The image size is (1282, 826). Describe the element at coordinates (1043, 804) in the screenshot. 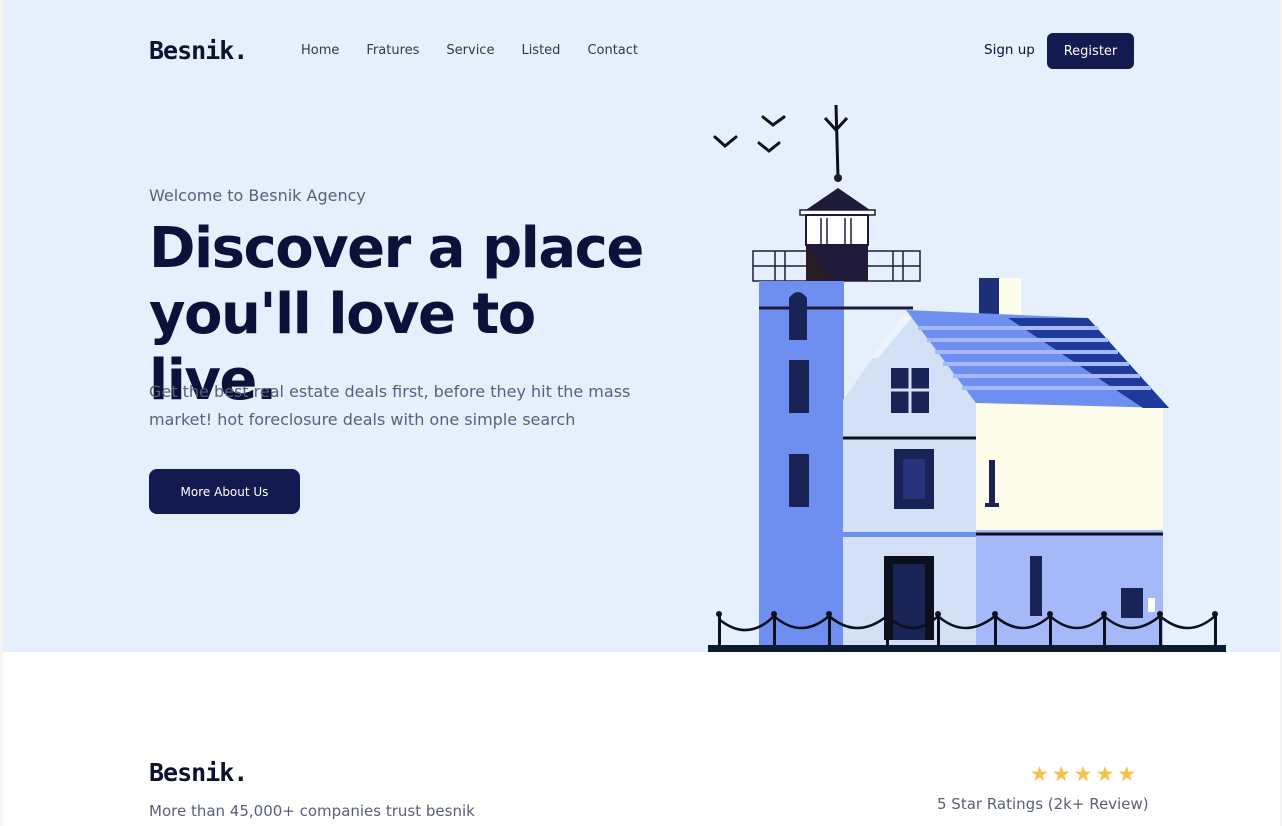

I see `rating-text: 5 Star Ratings (2k+ Review)` at that location.